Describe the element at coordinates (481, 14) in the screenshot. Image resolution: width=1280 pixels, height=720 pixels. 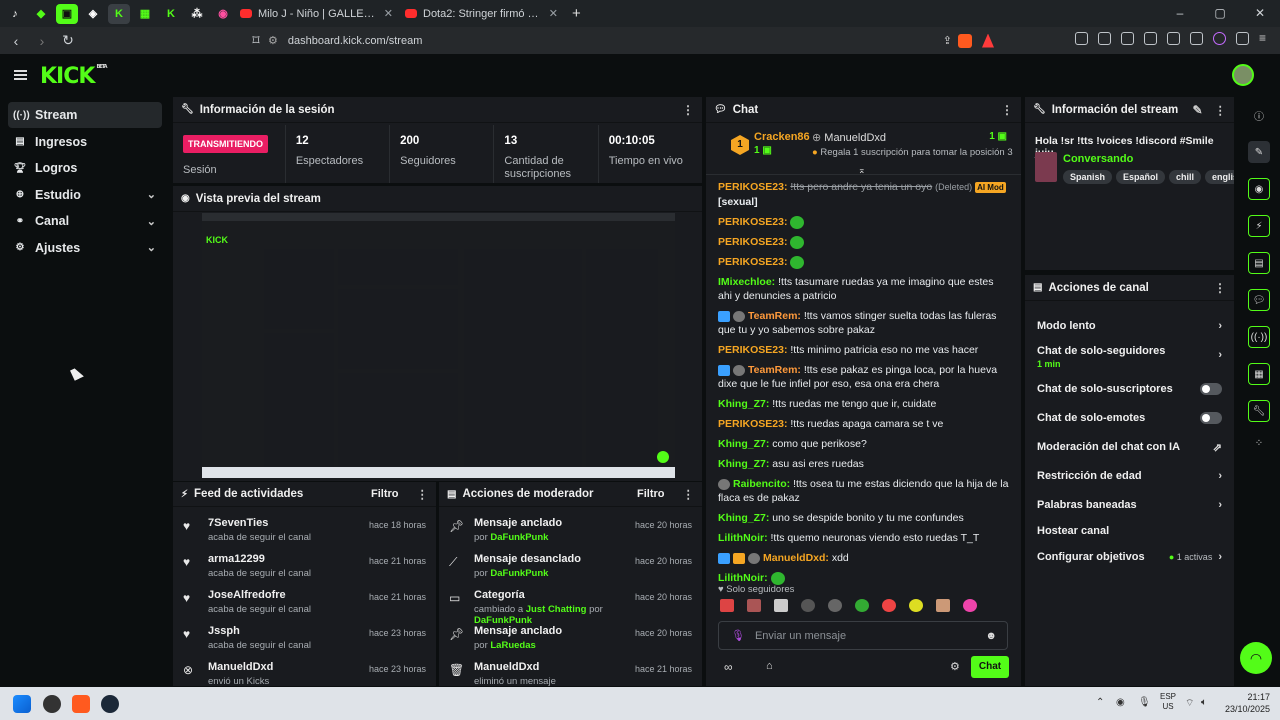
I see `browser-tab: Dota2: Stringer firmó a la hija de ✕` at that location.